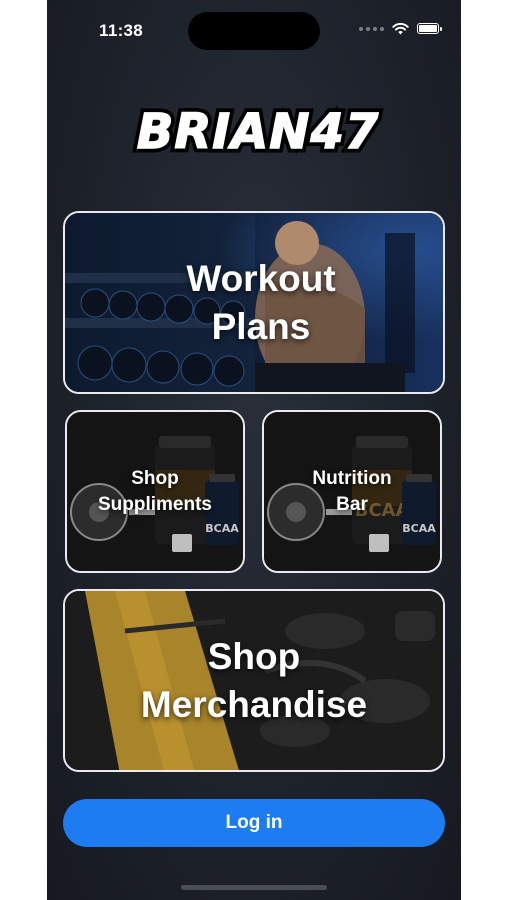 The width and height of the screenshot is (507, 900). I want to click on signal-dots-icon, so click(371, 28).